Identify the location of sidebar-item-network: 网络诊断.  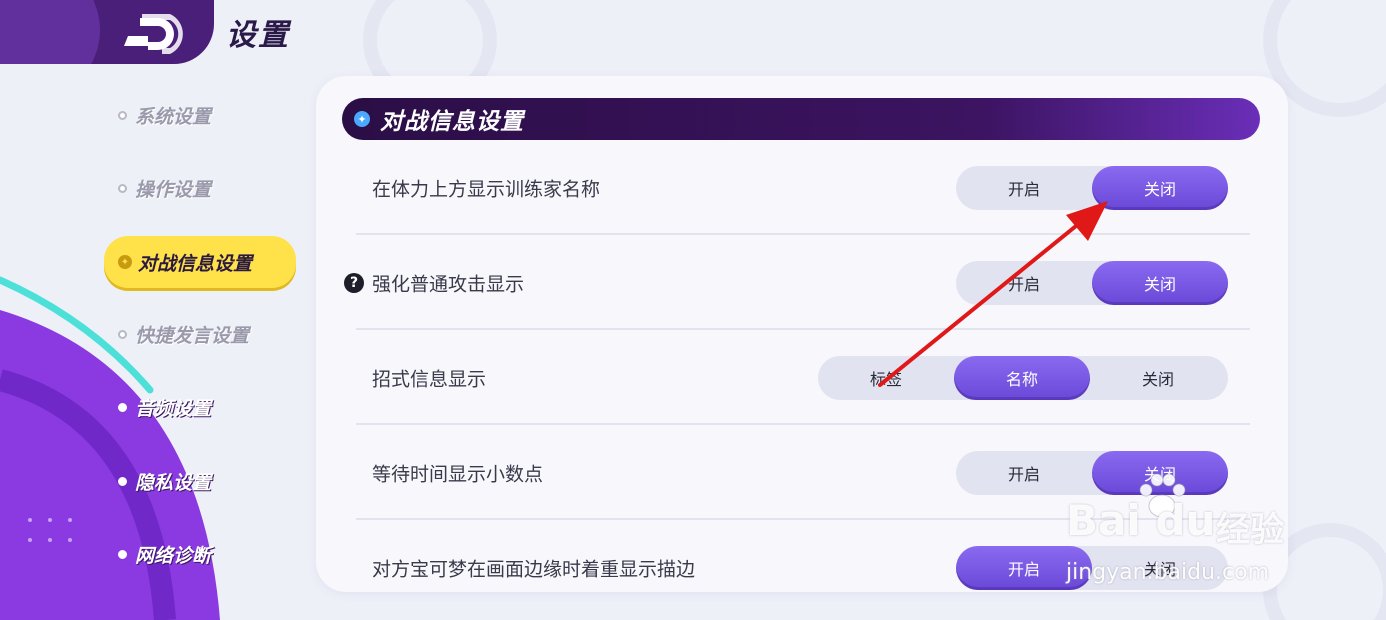
(200, 554).